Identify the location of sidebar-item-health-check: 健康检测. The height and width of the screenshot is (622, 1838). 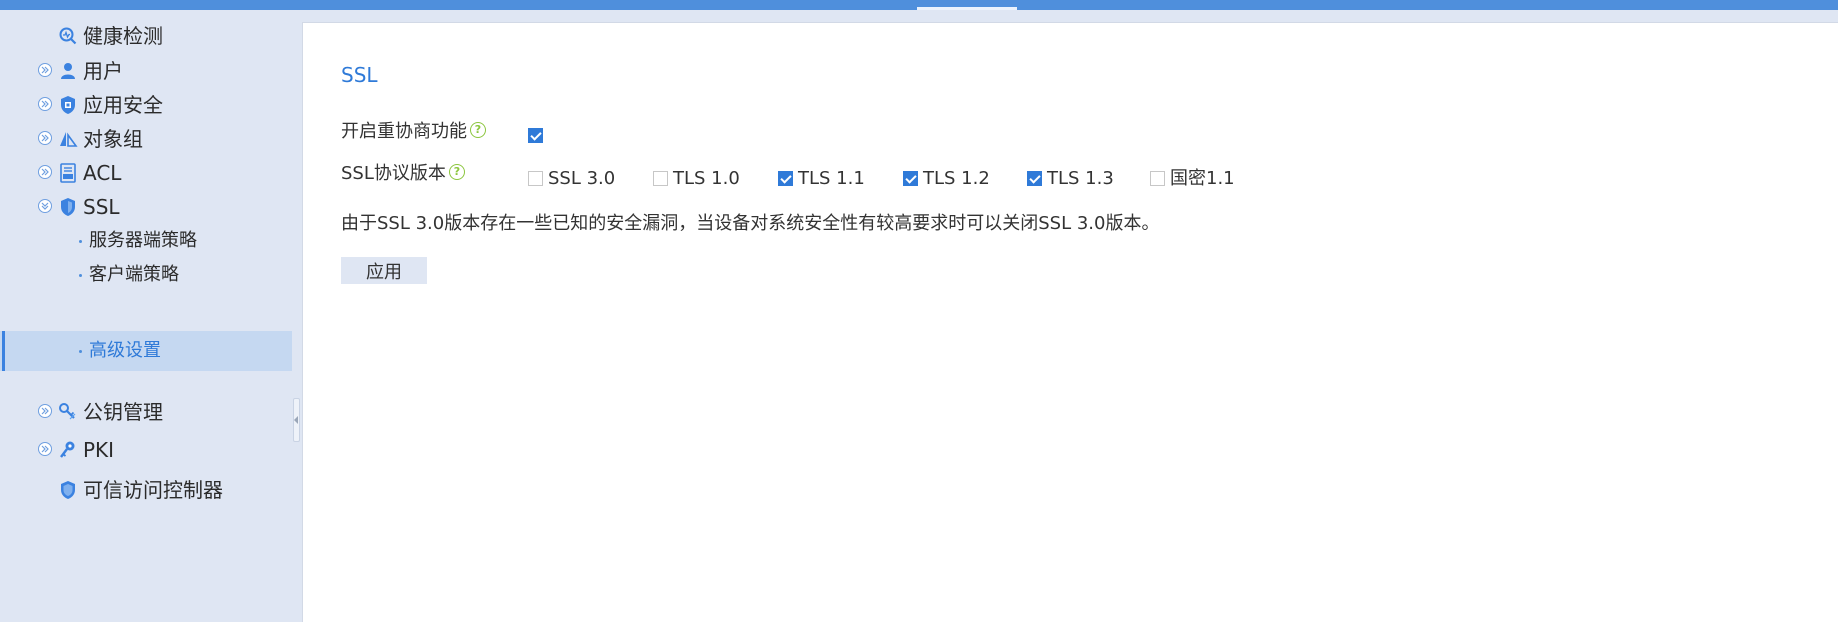
(146, 36).